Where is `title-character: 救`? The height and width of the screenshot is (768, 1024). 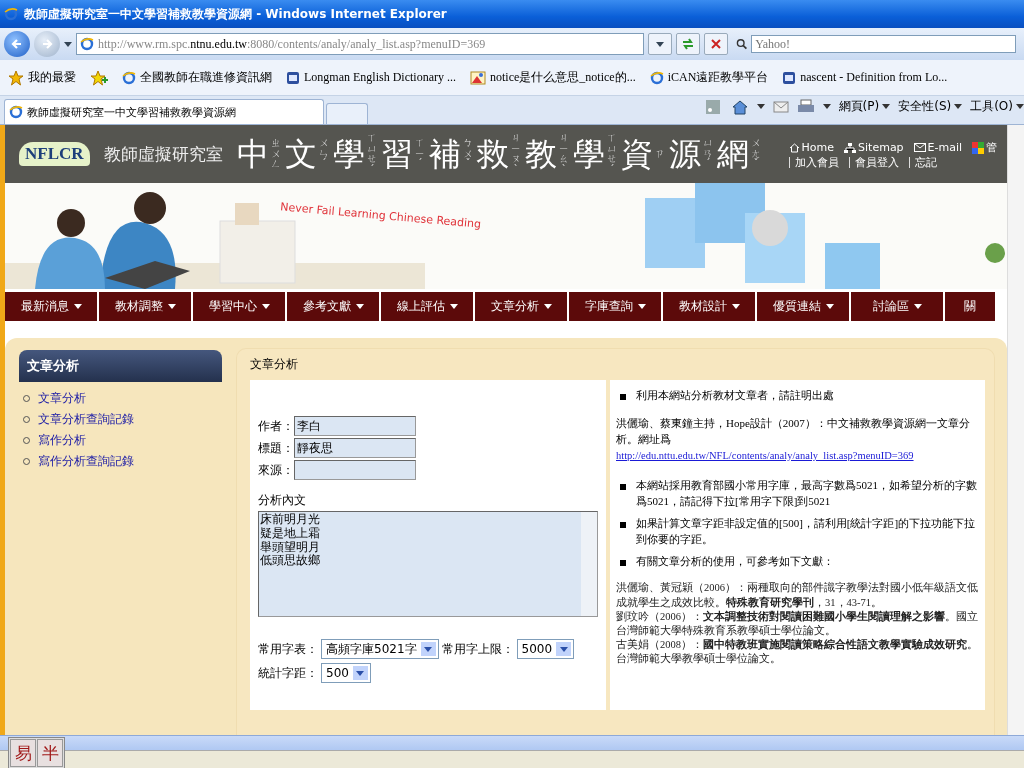
title-character: 救 is located at coordinates (492, 154).